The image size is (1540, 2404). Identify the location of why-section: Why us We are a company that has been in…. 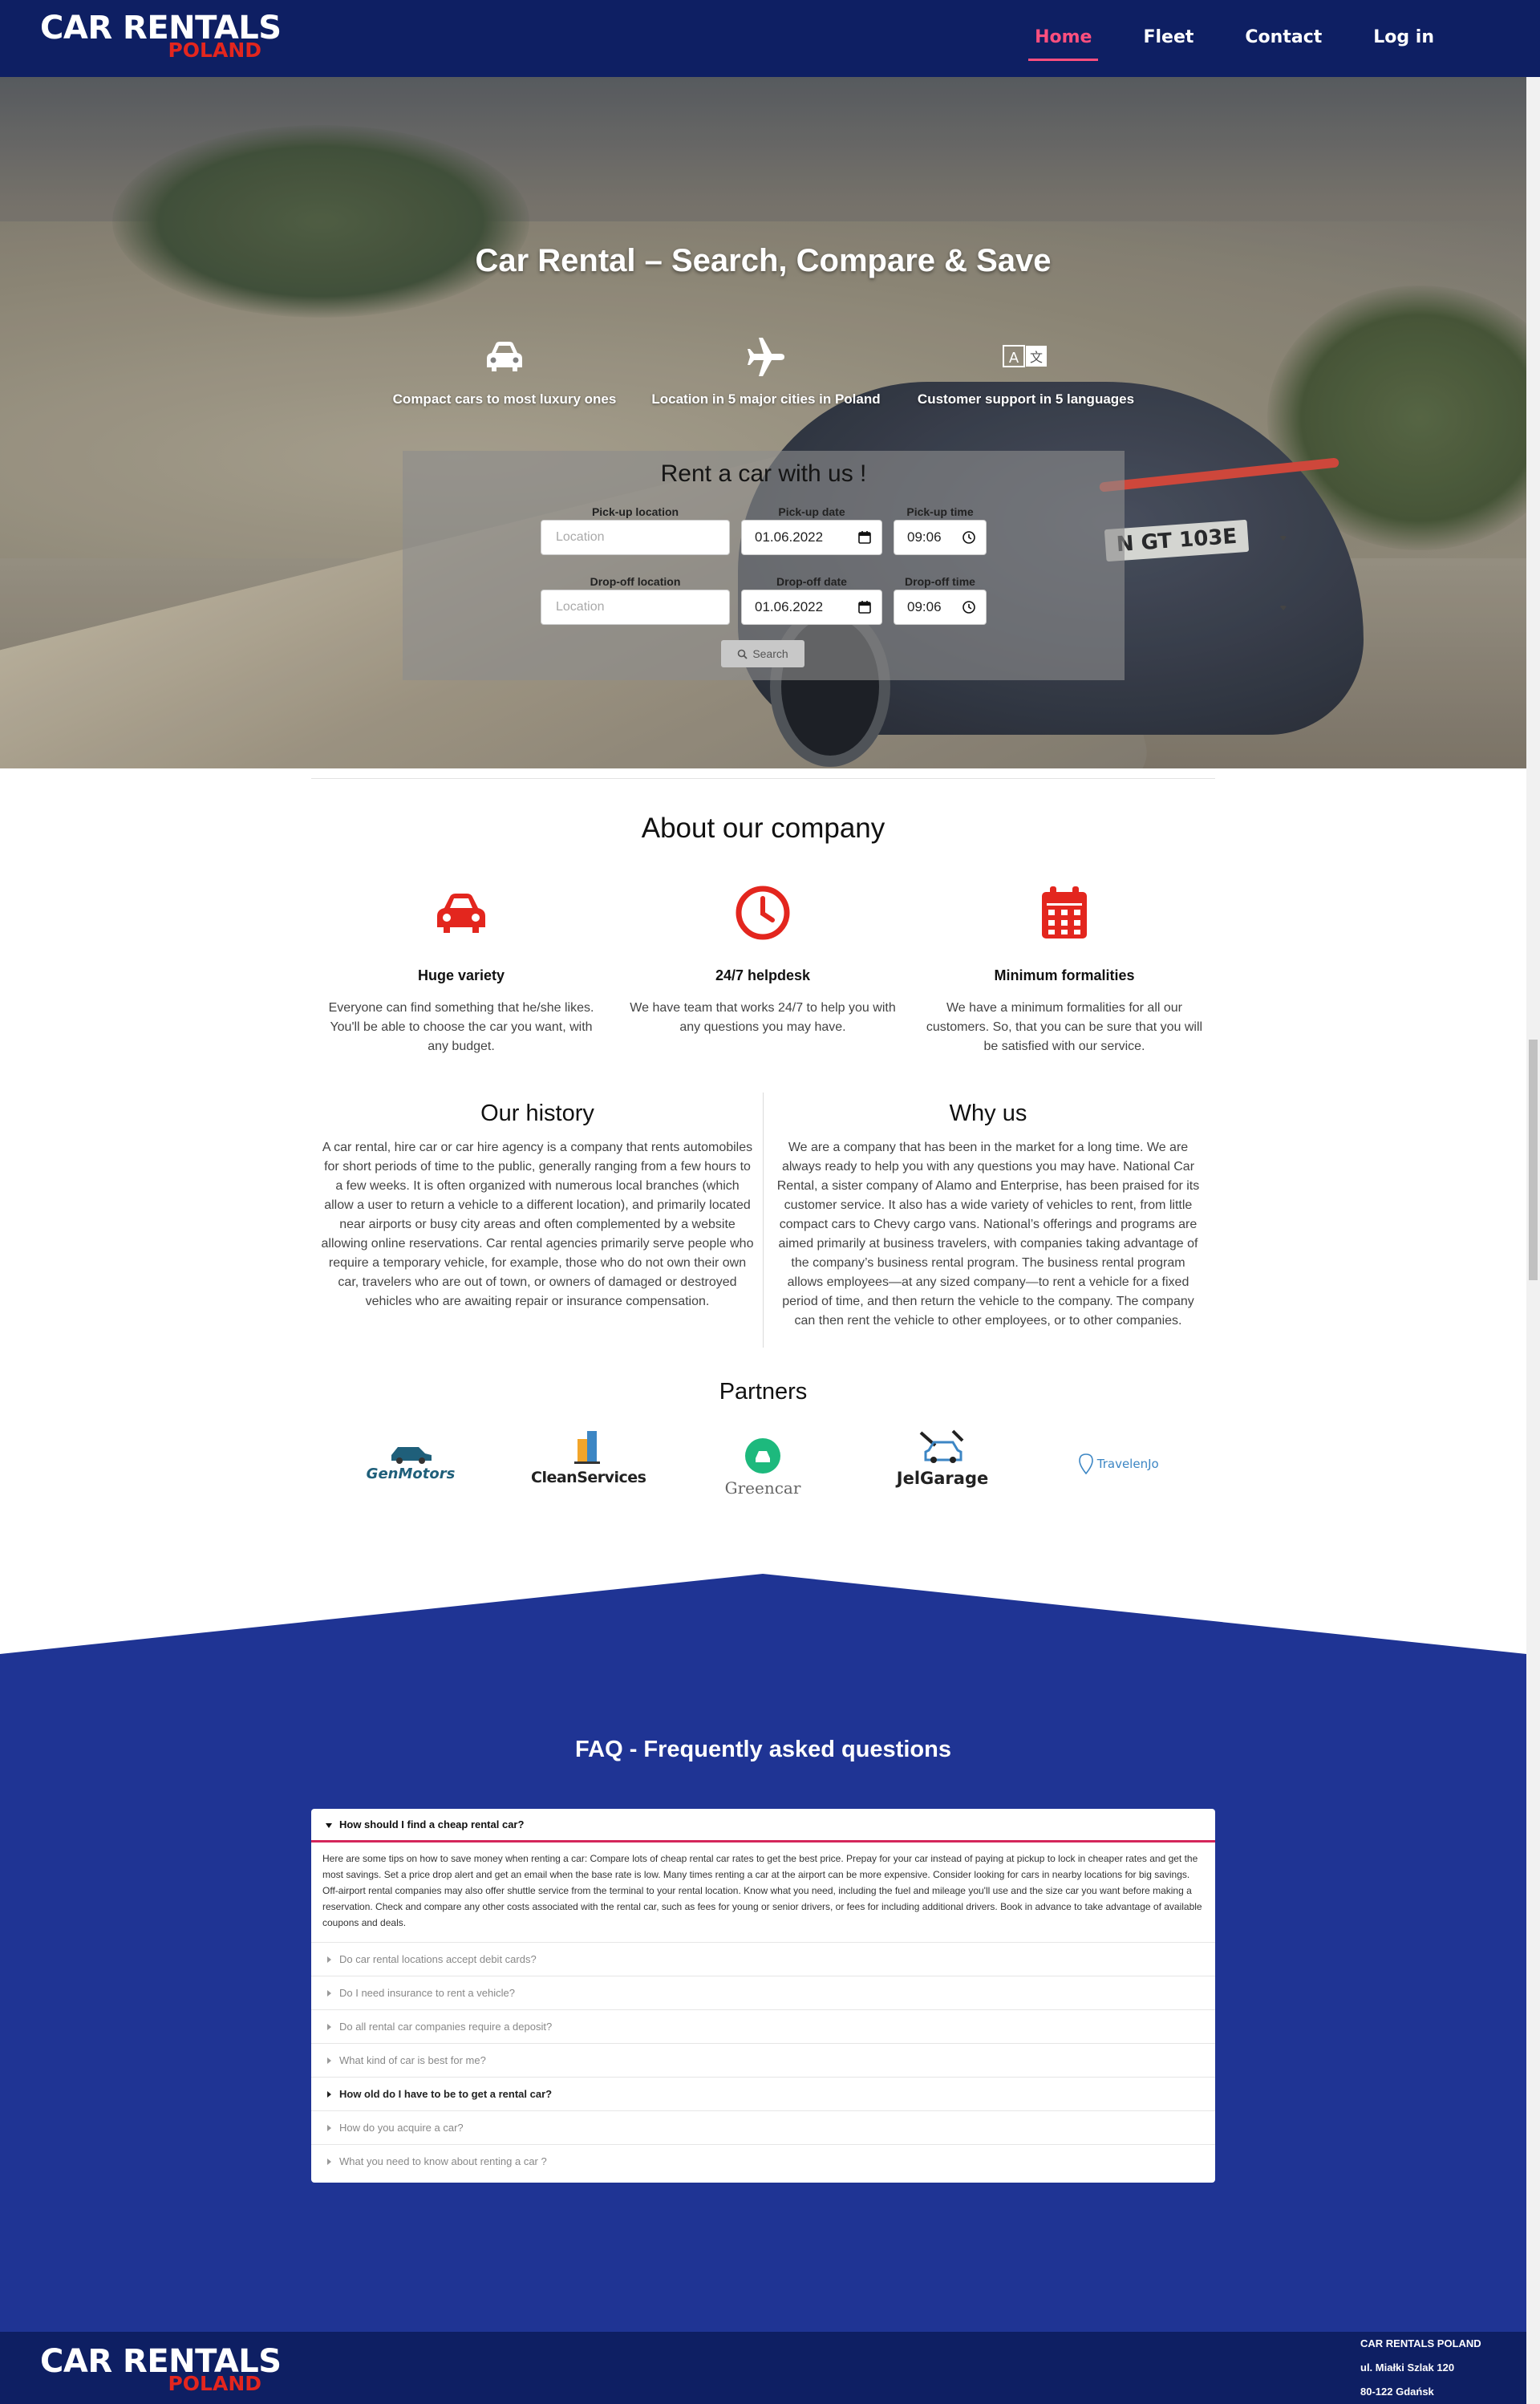
(988, 1216).